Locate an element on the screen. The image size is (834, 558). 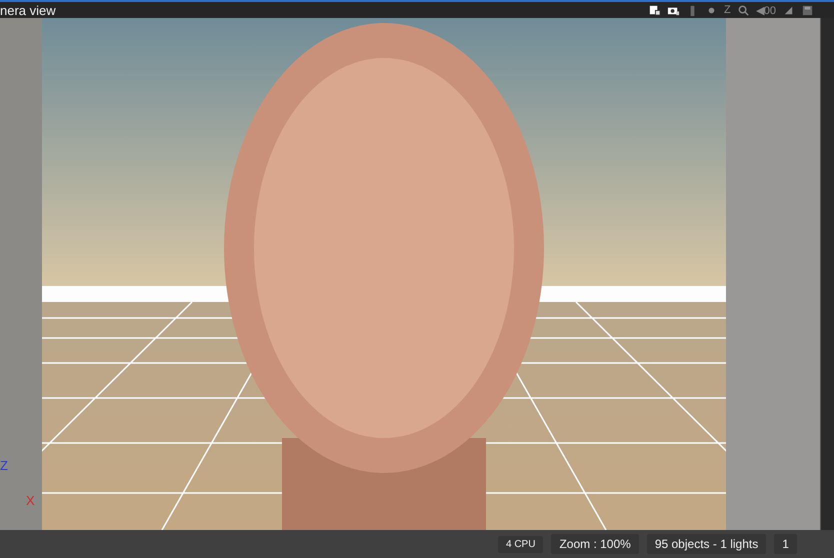
status-panel: Zoom : 100% is located at coordinates (595, 544).